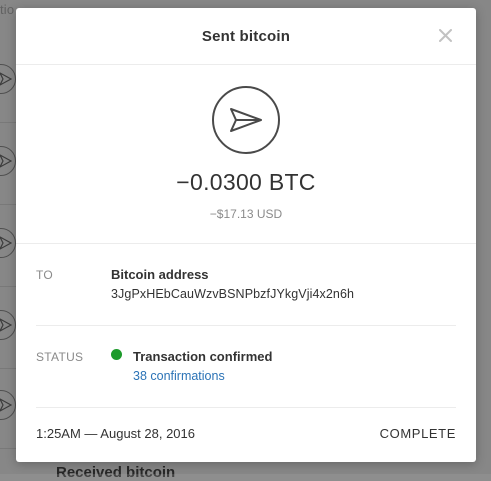 This screenshot has height=481, width=491. Describe the element at coordinates (233, 294) in the screenshot. I see `bitcoin-address: 3JgPxHEbCauWzvBSNPbzfJYkgVji4x2n6h` at that location.